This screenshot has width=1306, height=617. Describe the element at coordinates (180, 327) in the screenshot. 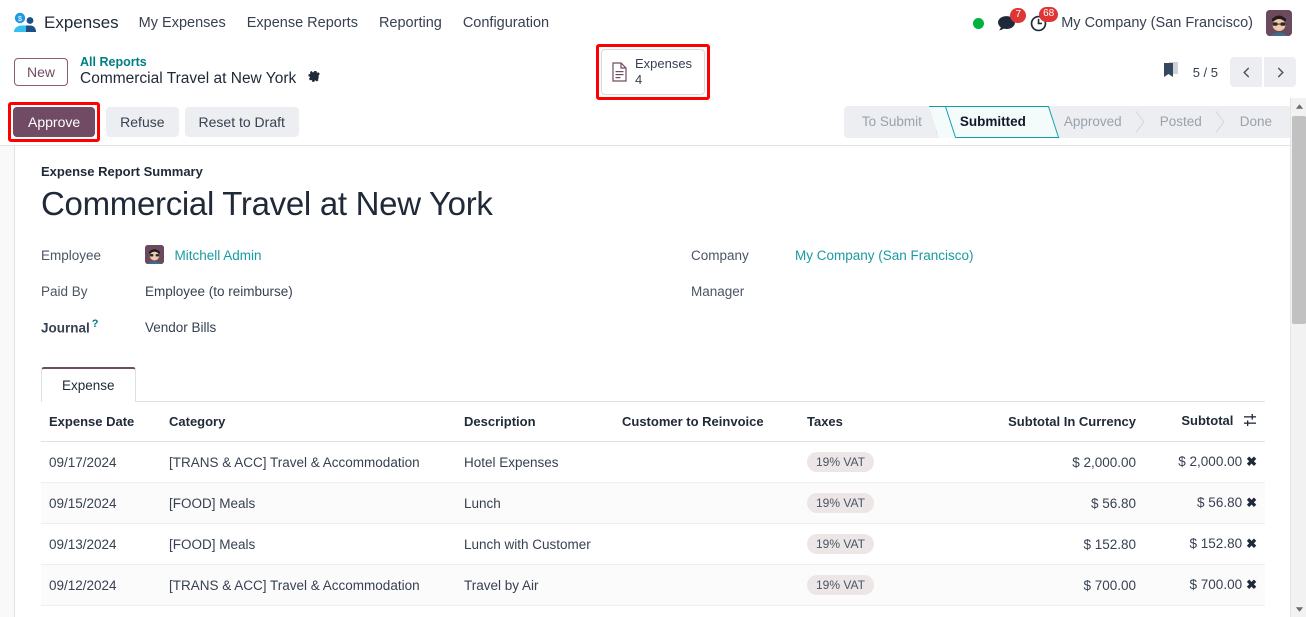

I see `journal-value: Vendor Bills` at that location.